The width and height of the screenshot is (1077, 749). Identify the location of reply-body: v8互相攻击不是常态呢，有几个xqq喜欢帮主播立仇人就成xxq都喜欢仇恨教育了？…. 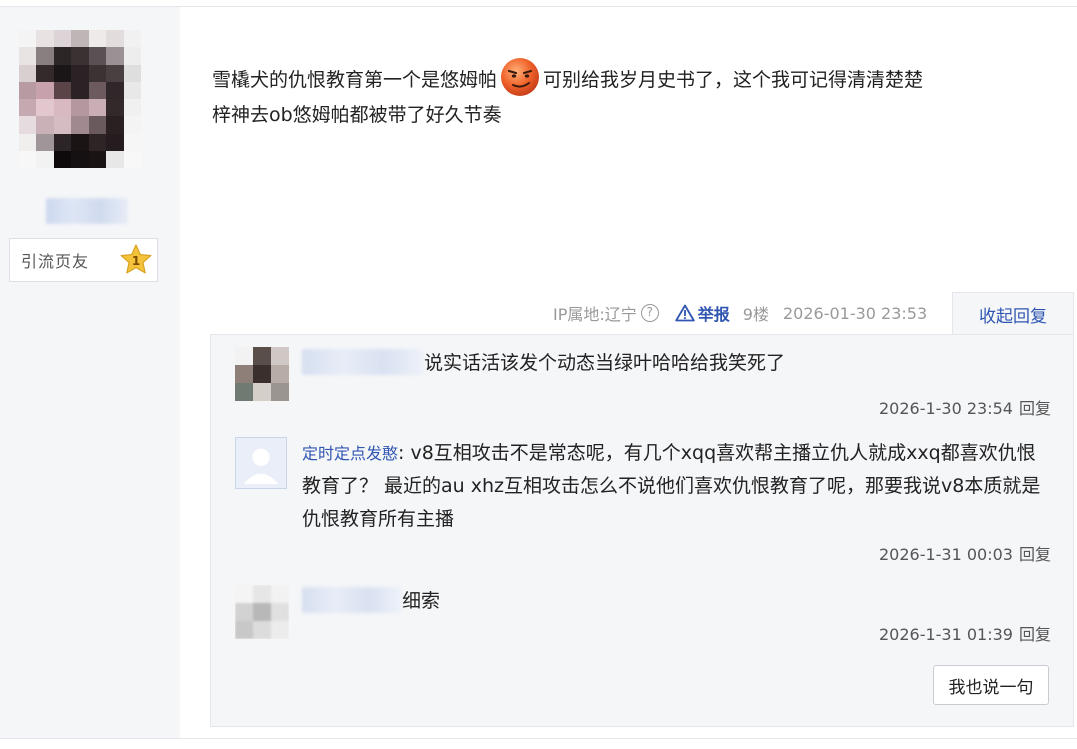
(671, 486).